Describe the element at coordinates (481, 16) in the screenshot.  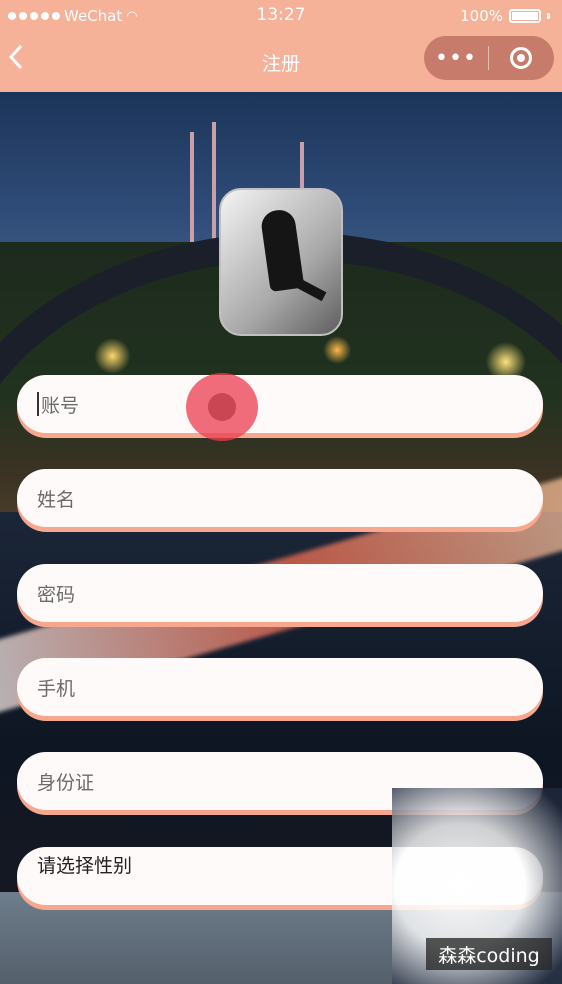
I see `battery-percent: 100%` at that location.